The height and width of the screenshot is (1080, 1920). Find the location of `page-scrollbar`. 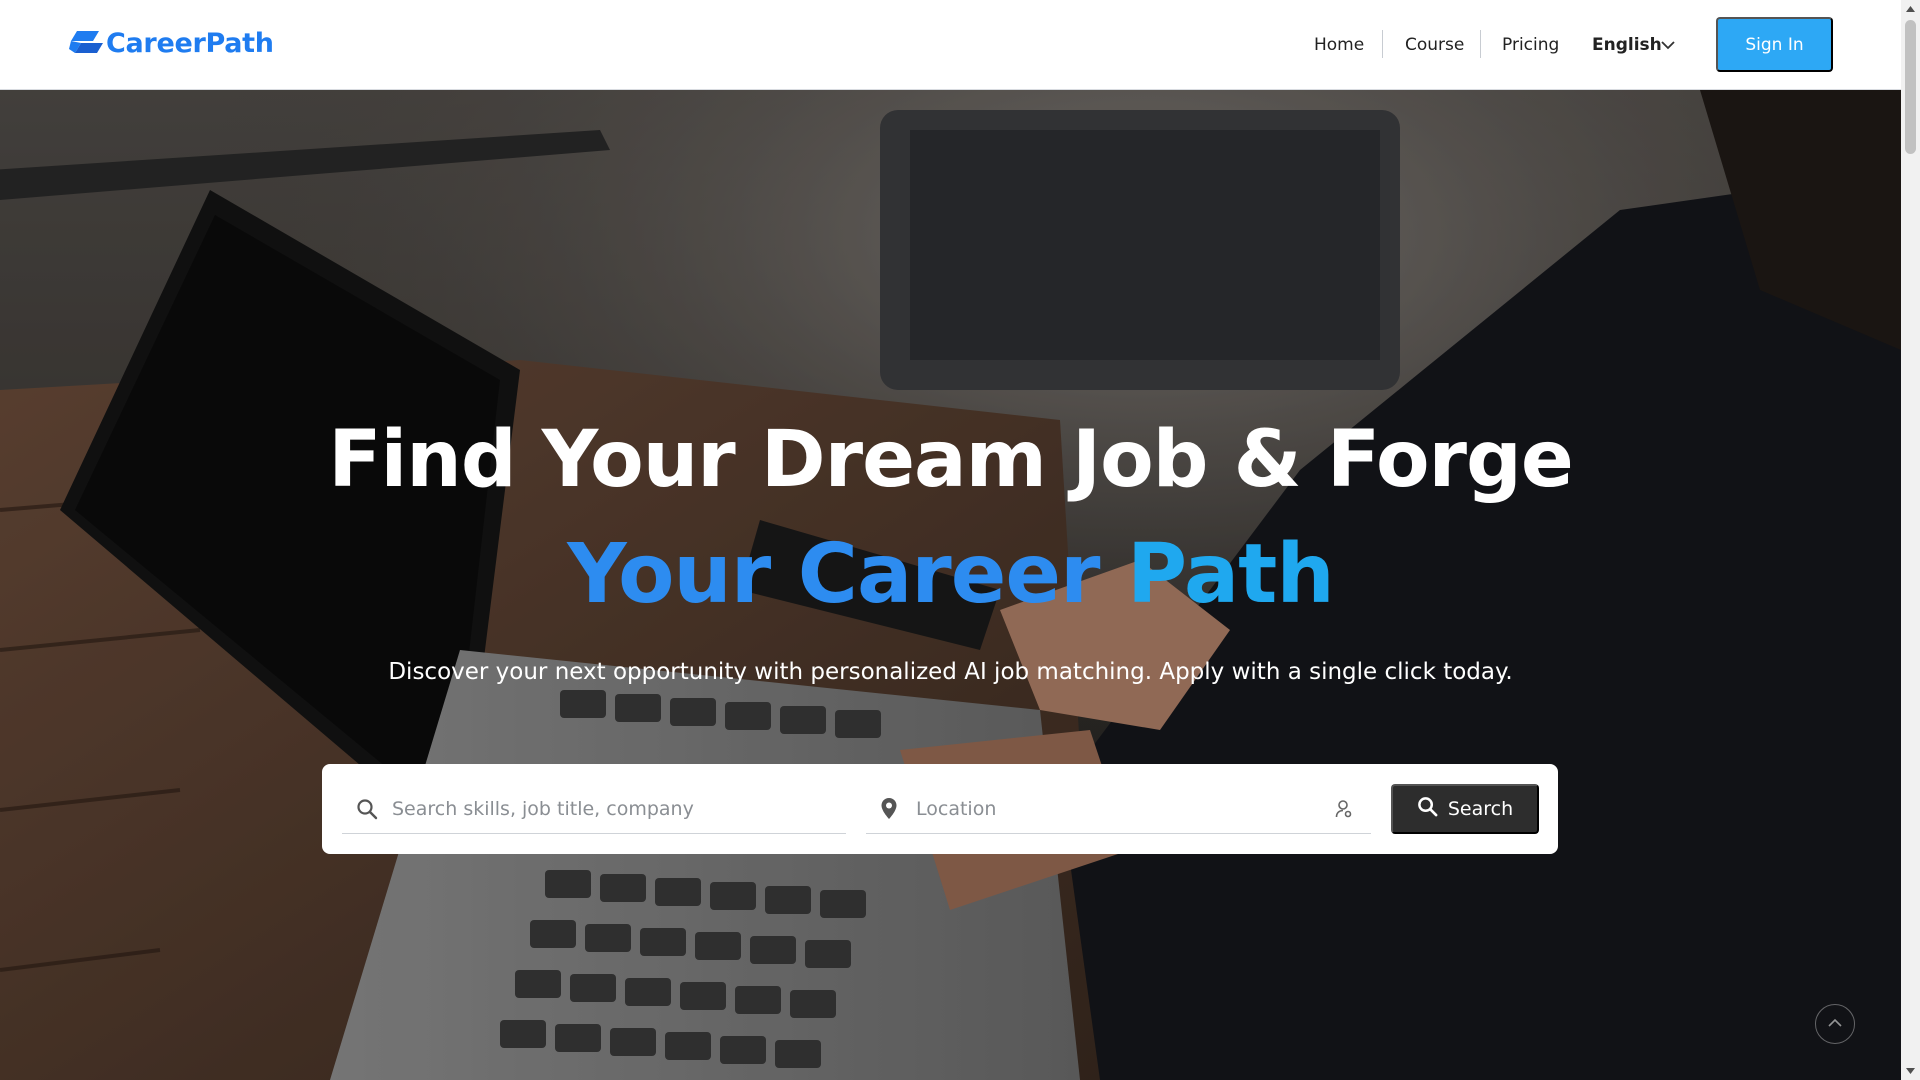

page-scrollbar is located at coordinates (1910, 540).